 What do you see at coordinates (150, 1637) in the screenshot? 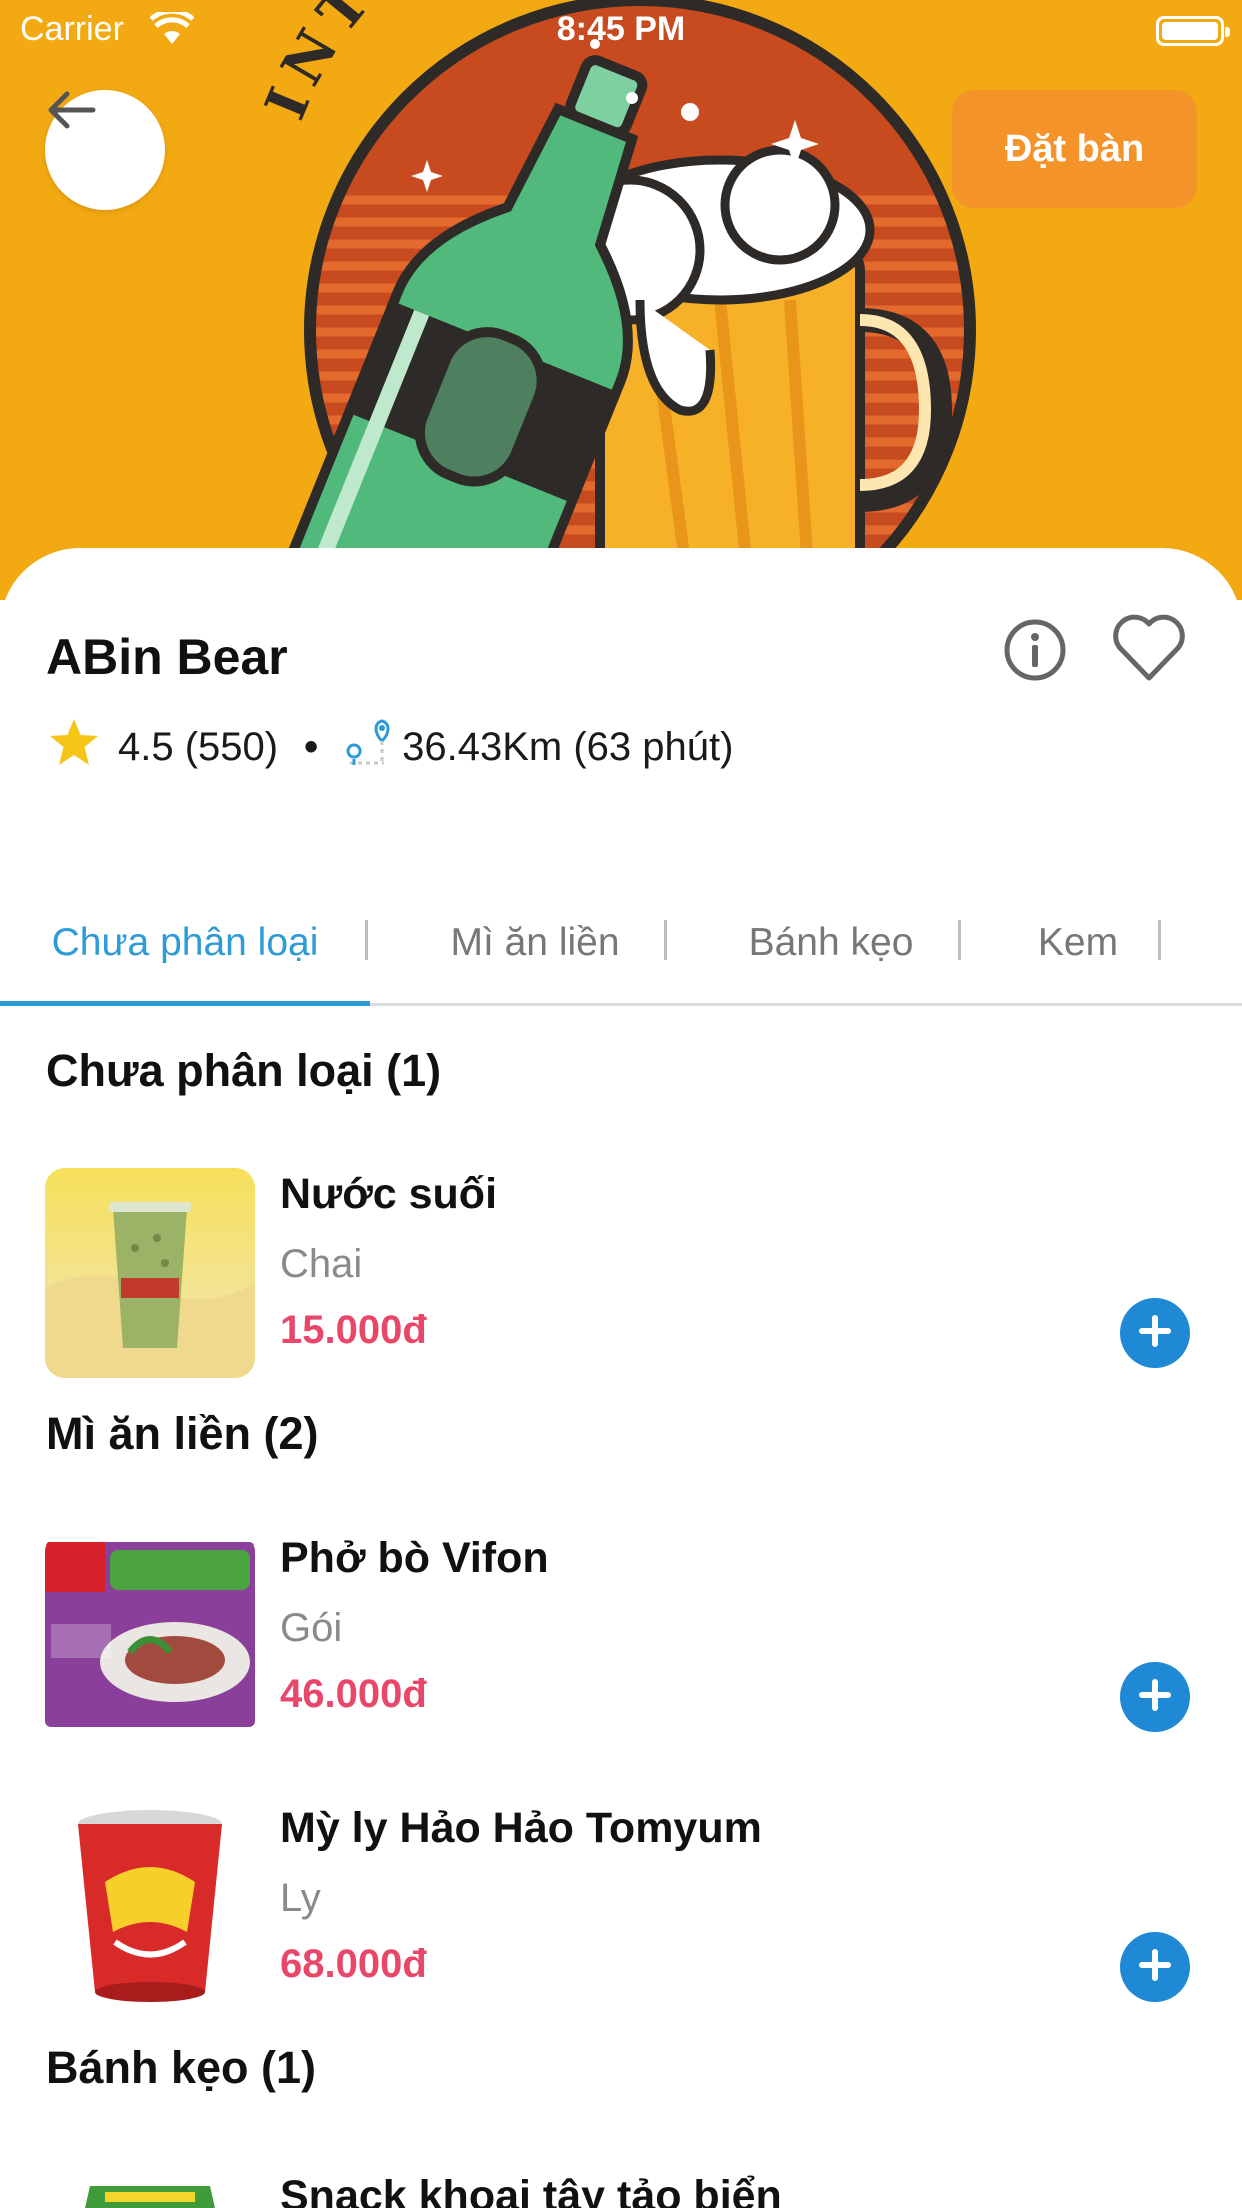
I see `noodle-pack-icon` at bounding box center [150, 1637].